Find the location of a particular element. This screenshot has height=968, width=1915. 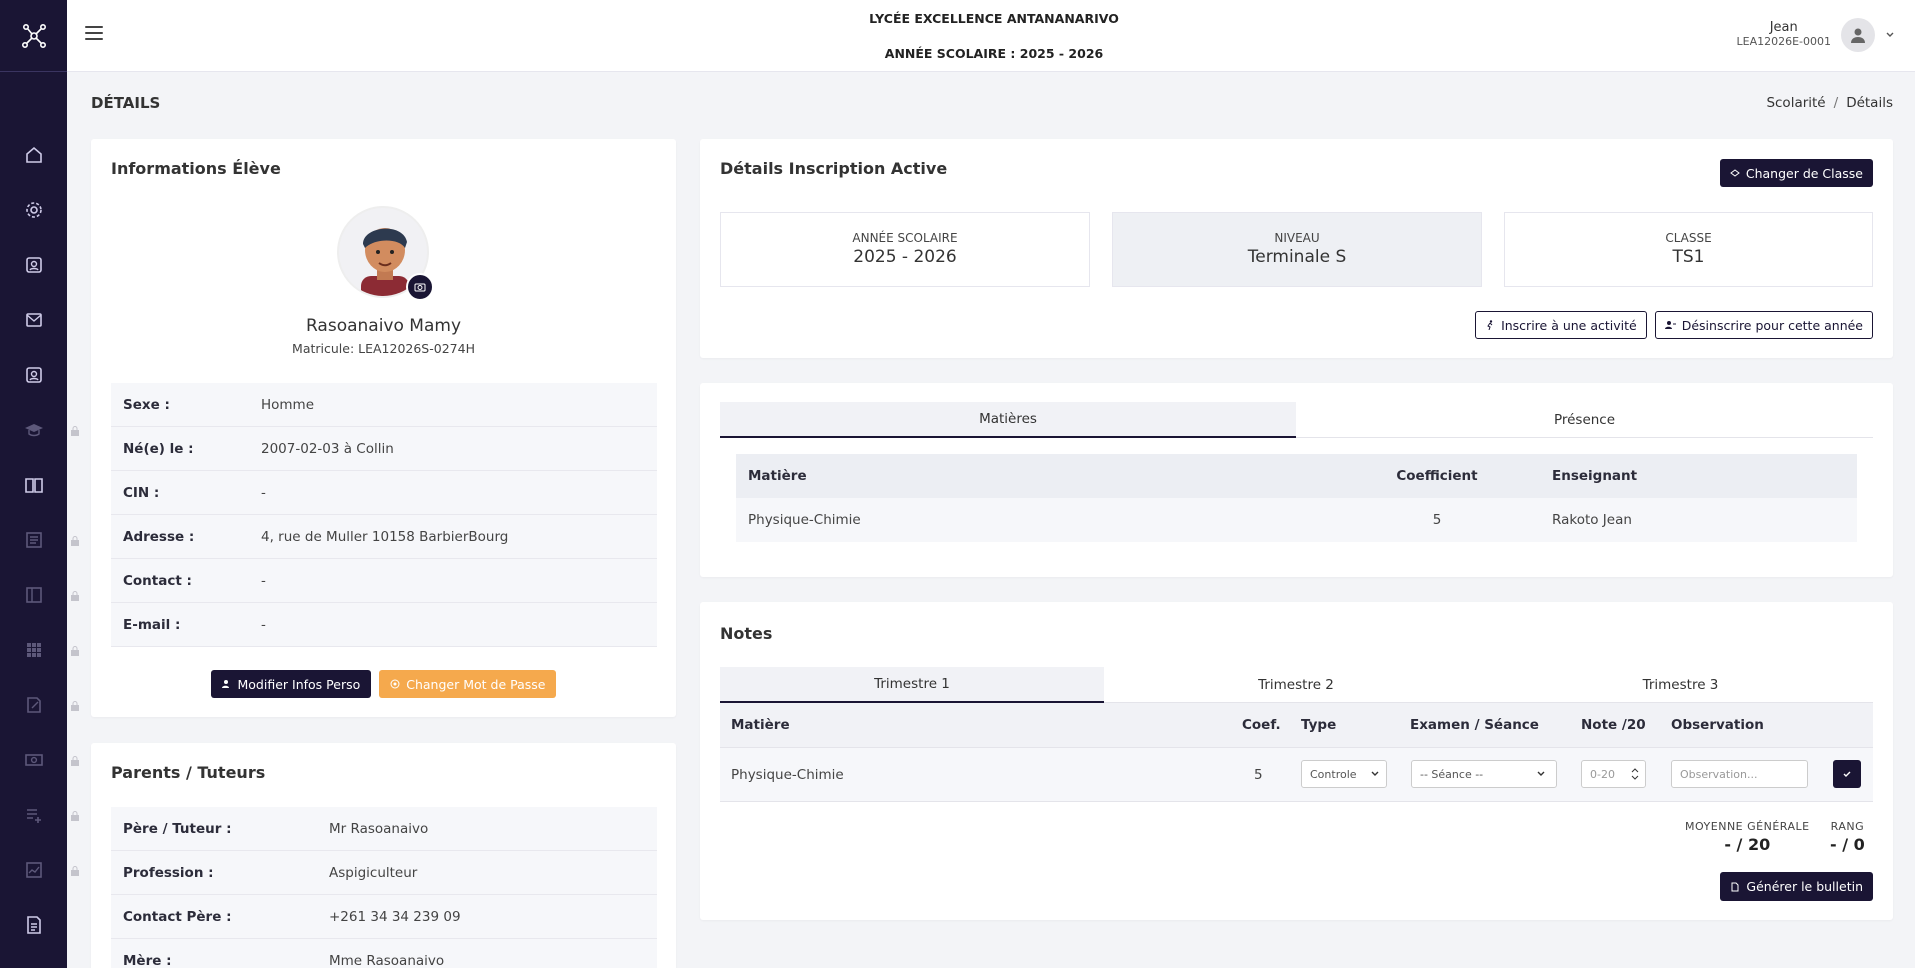

tab-trimestre-3: Trimestre 3 is located at coordinates (1680, 685).